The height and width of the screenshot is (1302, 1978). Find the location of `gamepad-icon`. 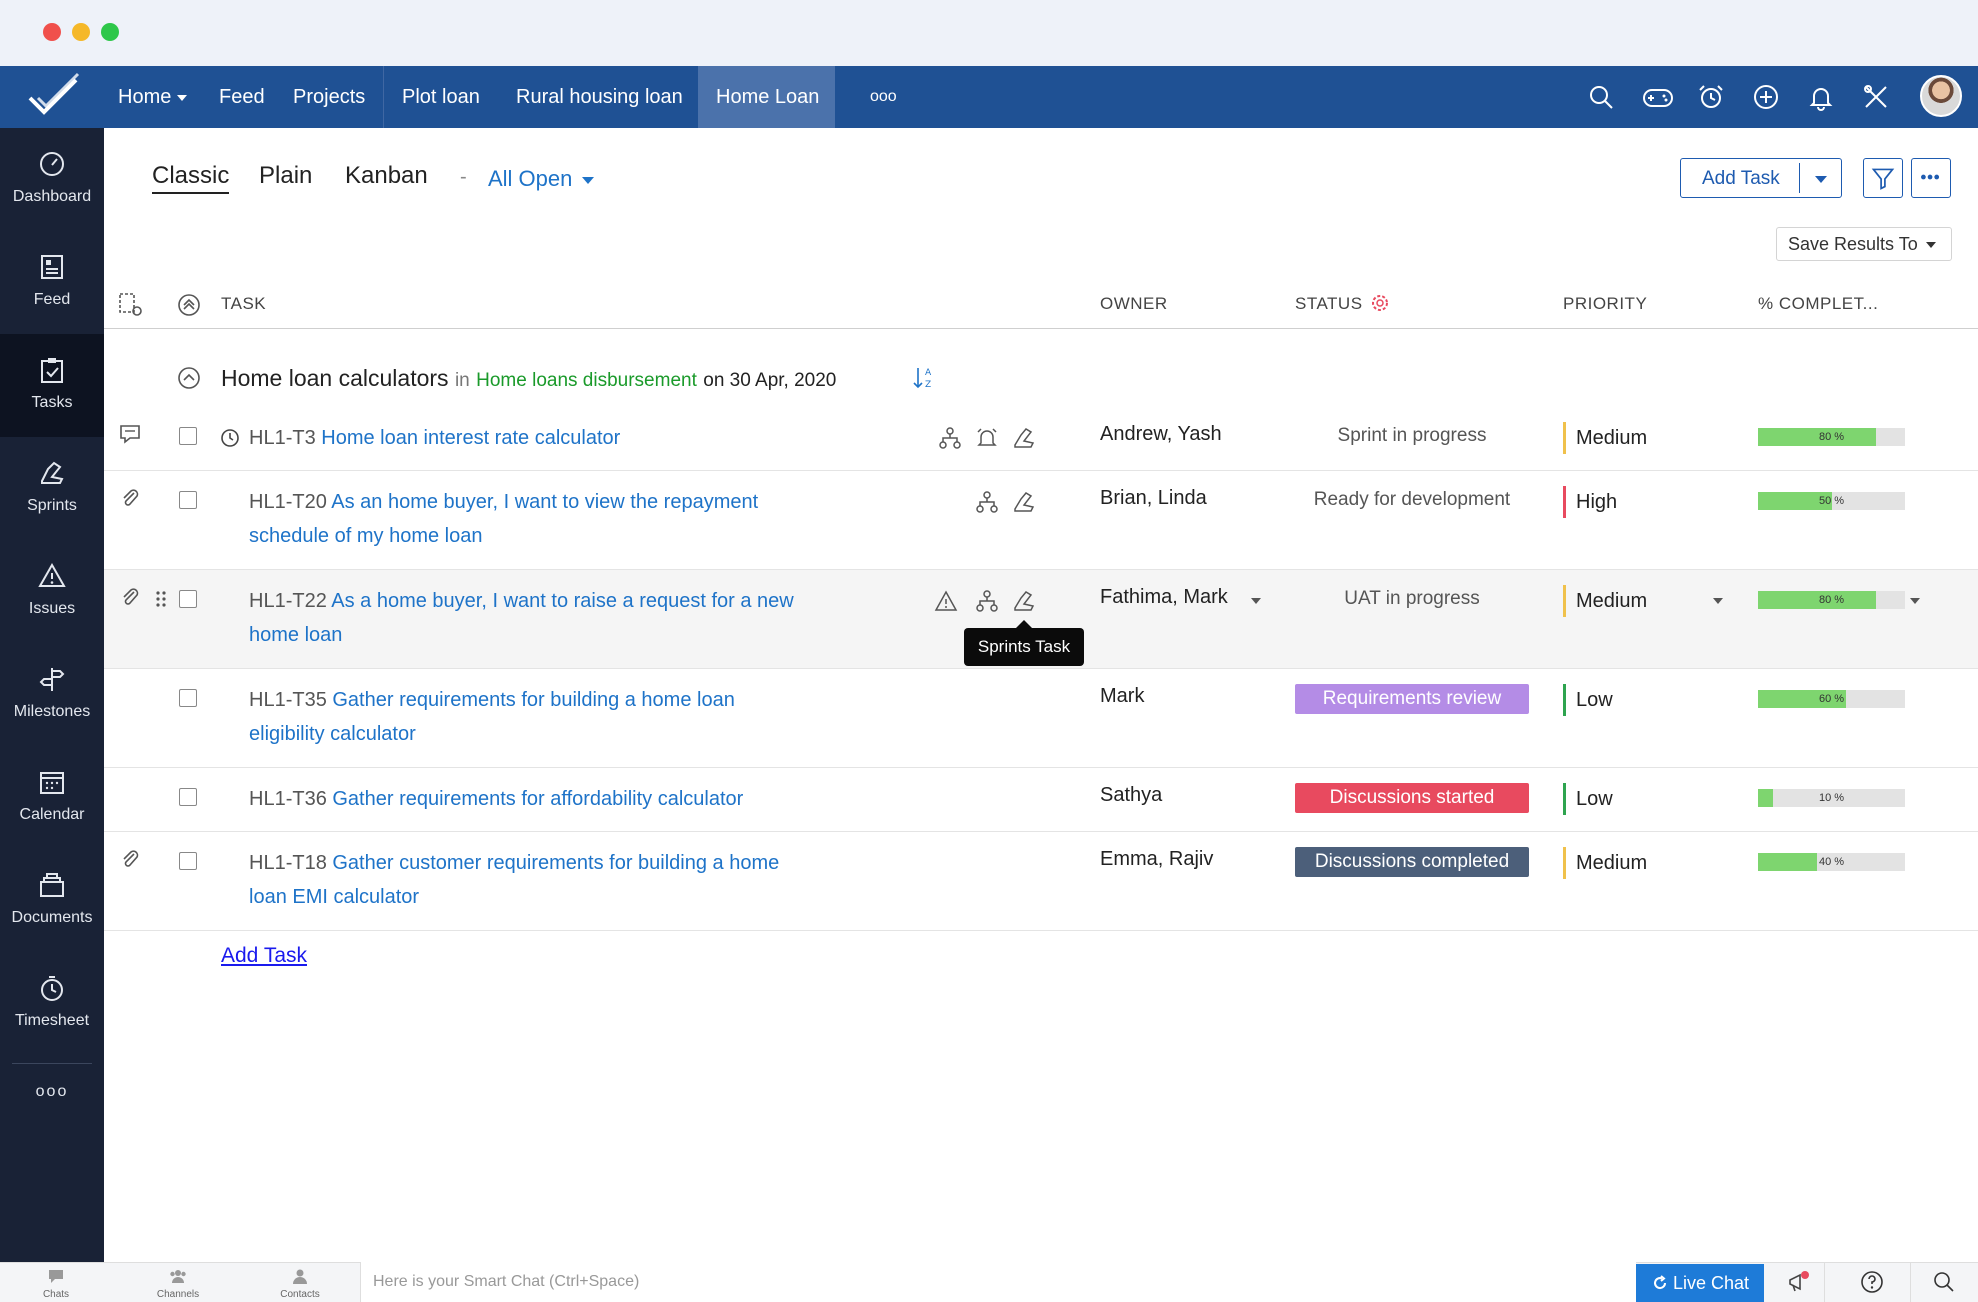

gamepad-icon is located at coordinates (1658, 97).